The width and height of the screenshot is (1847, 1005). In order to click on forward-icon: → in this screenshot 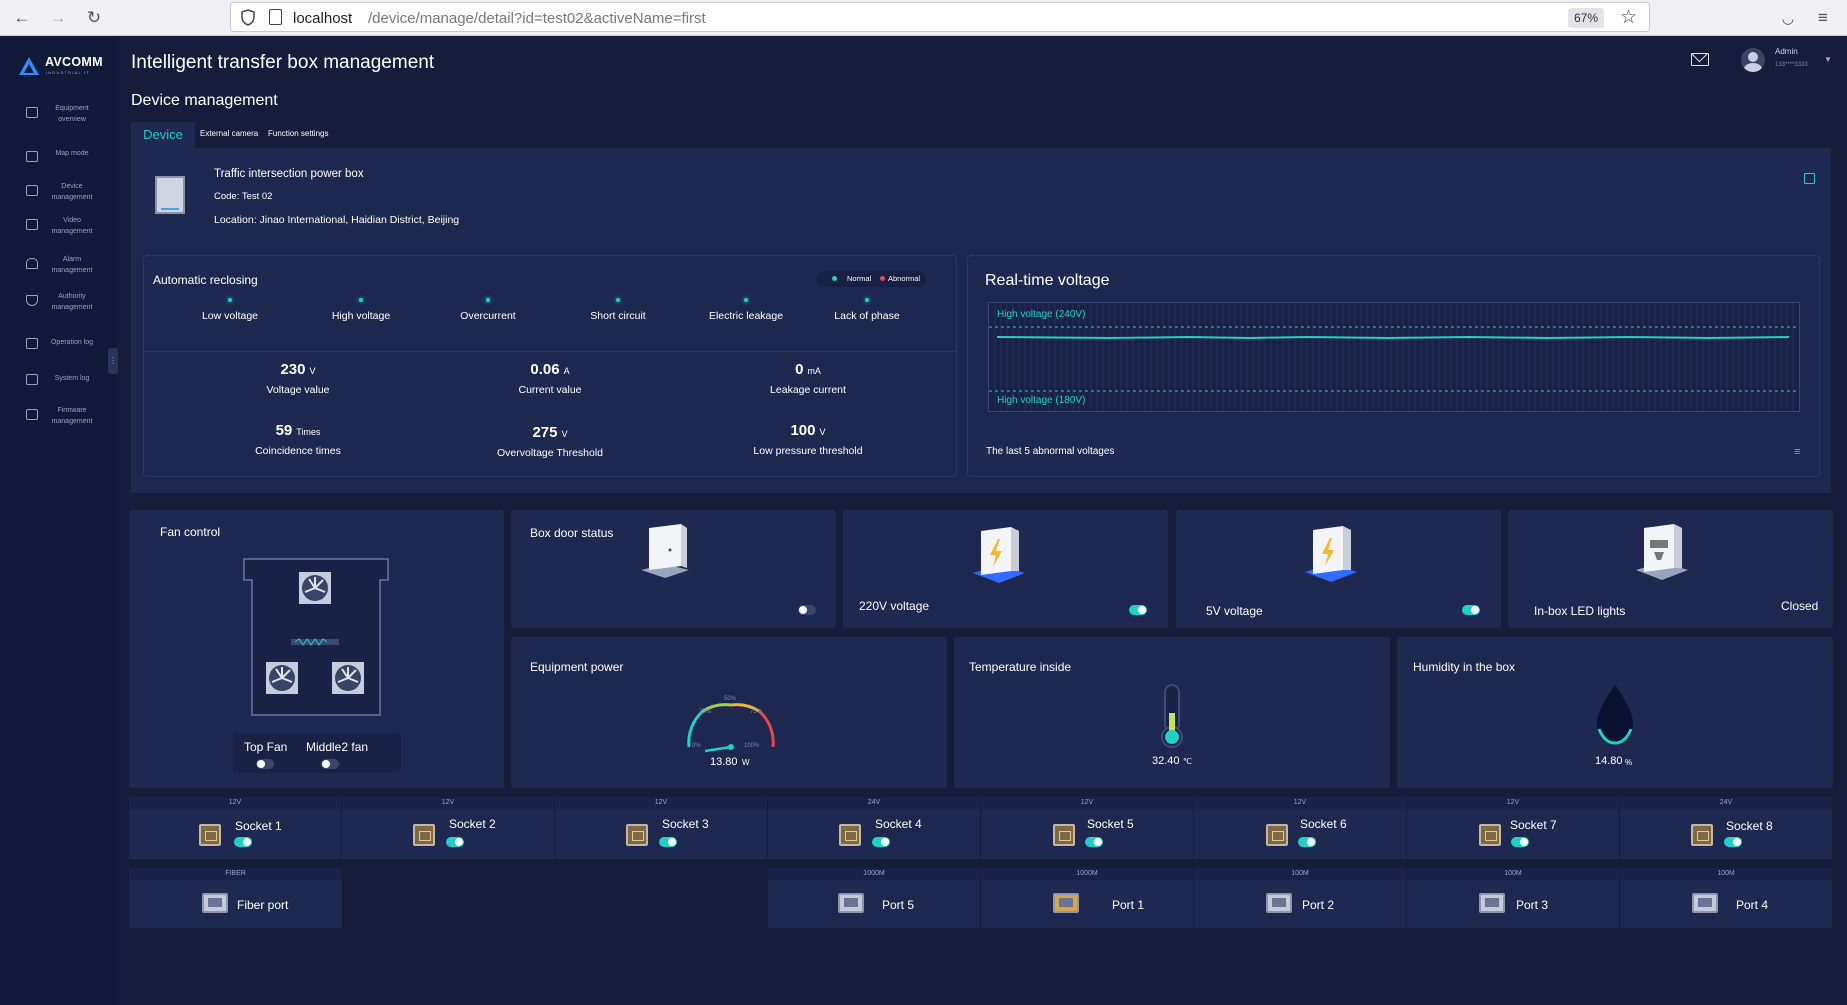, I will do `click(58, 18)`.